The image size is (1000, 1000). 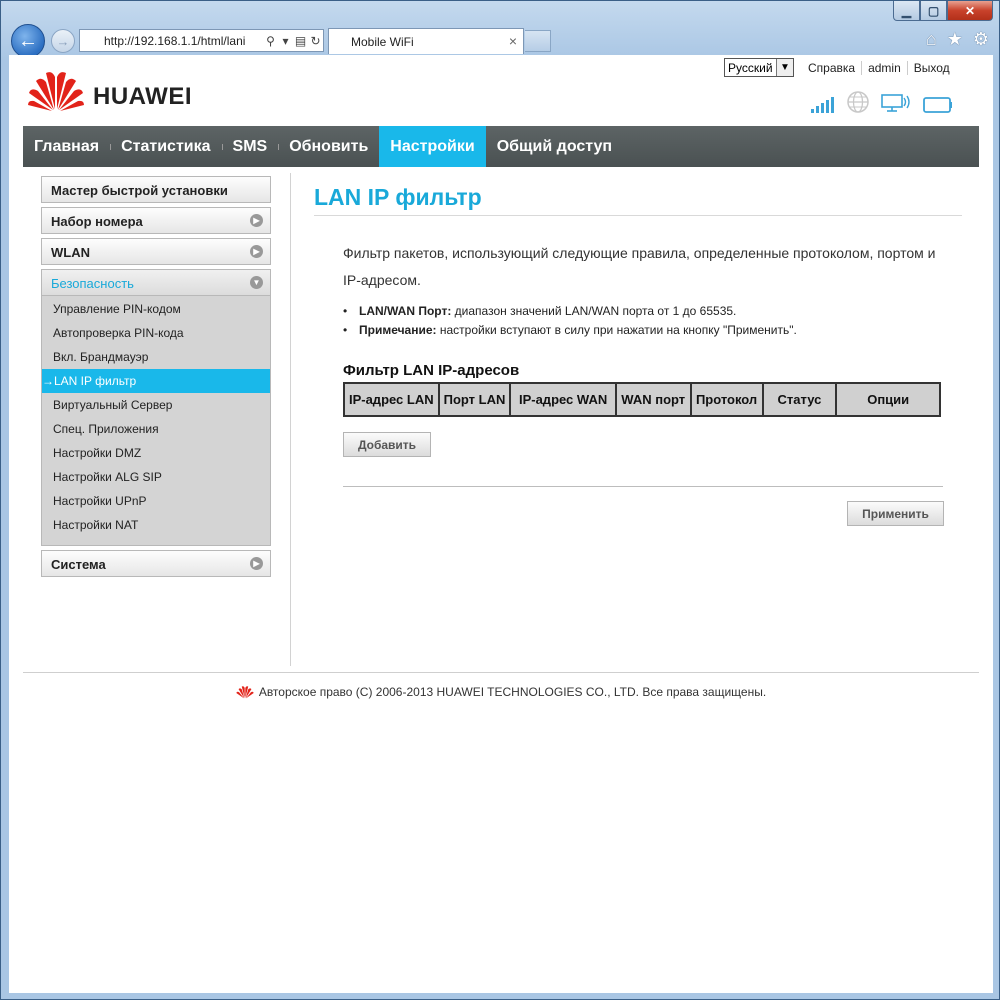 I want to click on nav-home: Главная, so click(x=66, y=146).